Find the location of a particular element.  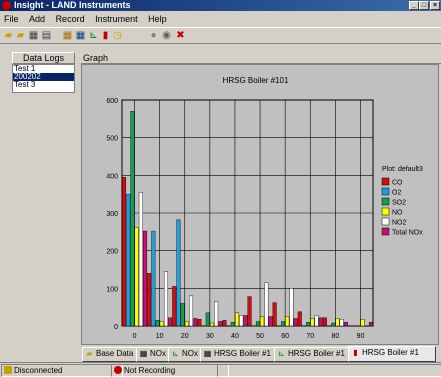

record-icon: ● is located at coordinates (153, 36).